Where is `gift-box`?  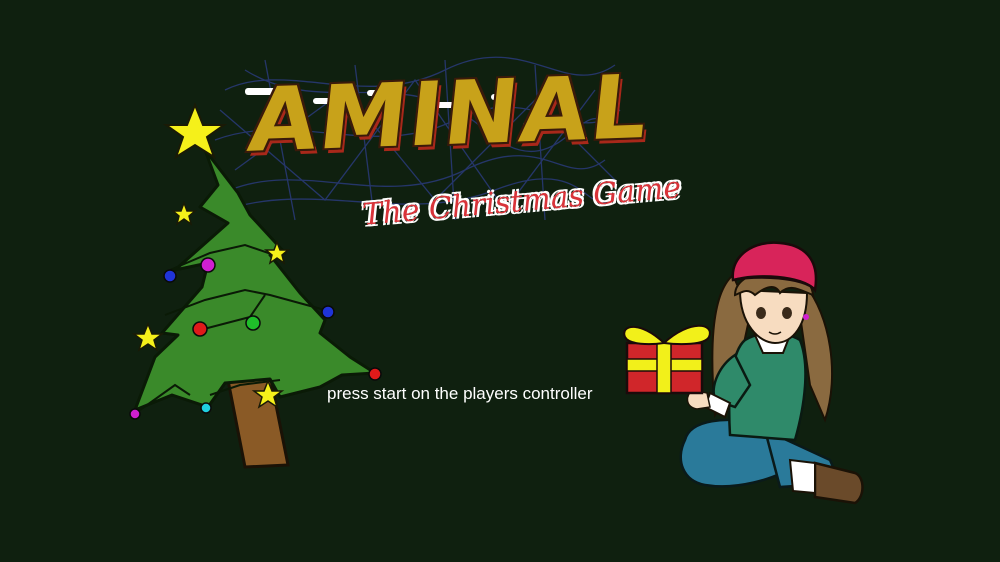
gift-box is located at coordinates (667, 359).